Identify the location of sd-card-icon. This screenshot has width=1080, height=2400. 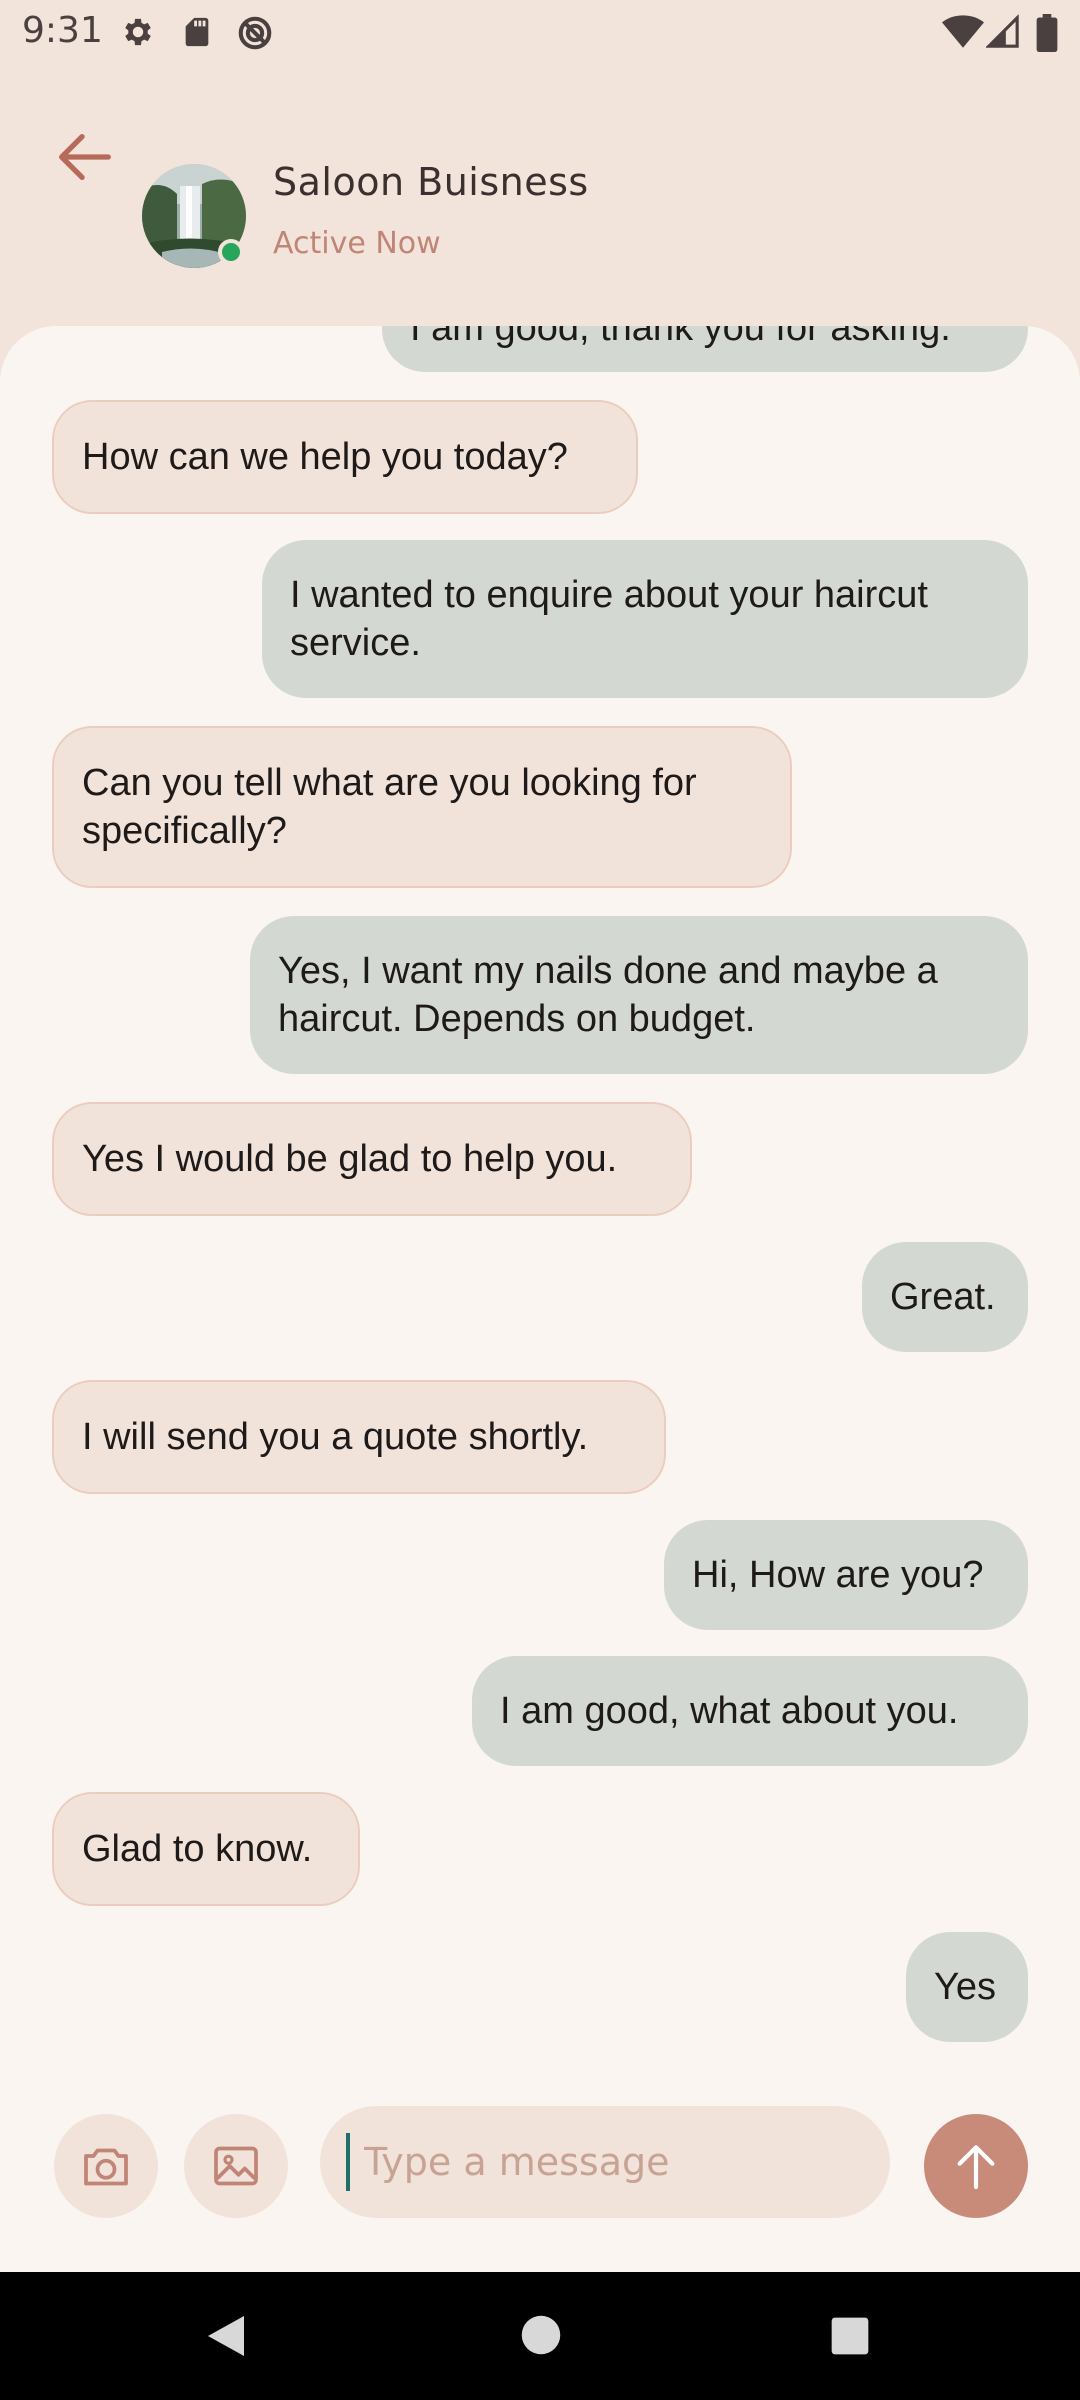
(197, 32).